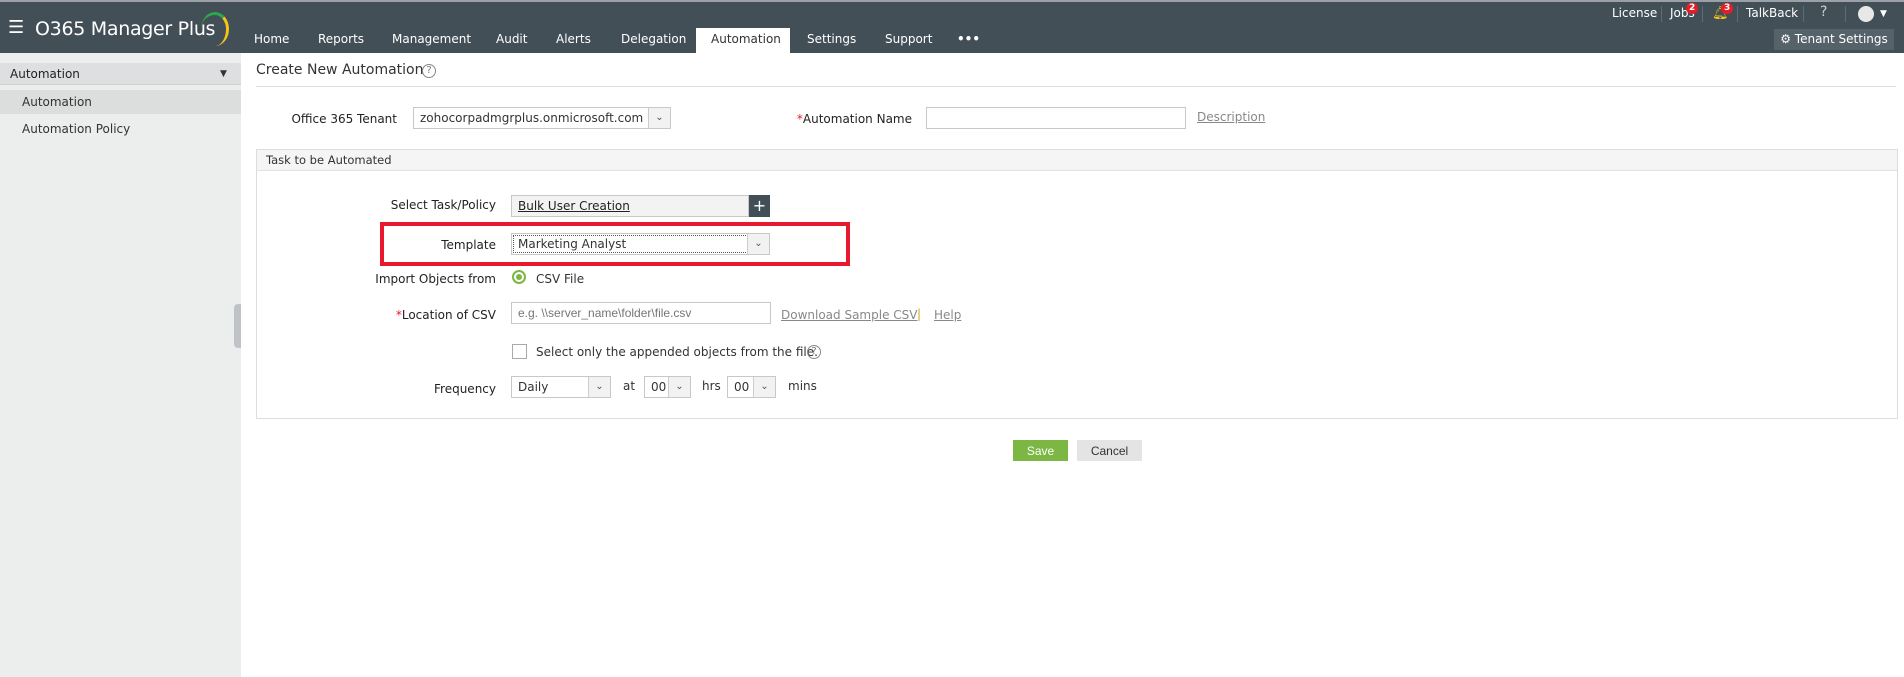 The image size is (1904, 677). What do you see at coordinates (1056, 118) in the screenshot?
I see `automation-name-input` at bounding box center [1056, 118].